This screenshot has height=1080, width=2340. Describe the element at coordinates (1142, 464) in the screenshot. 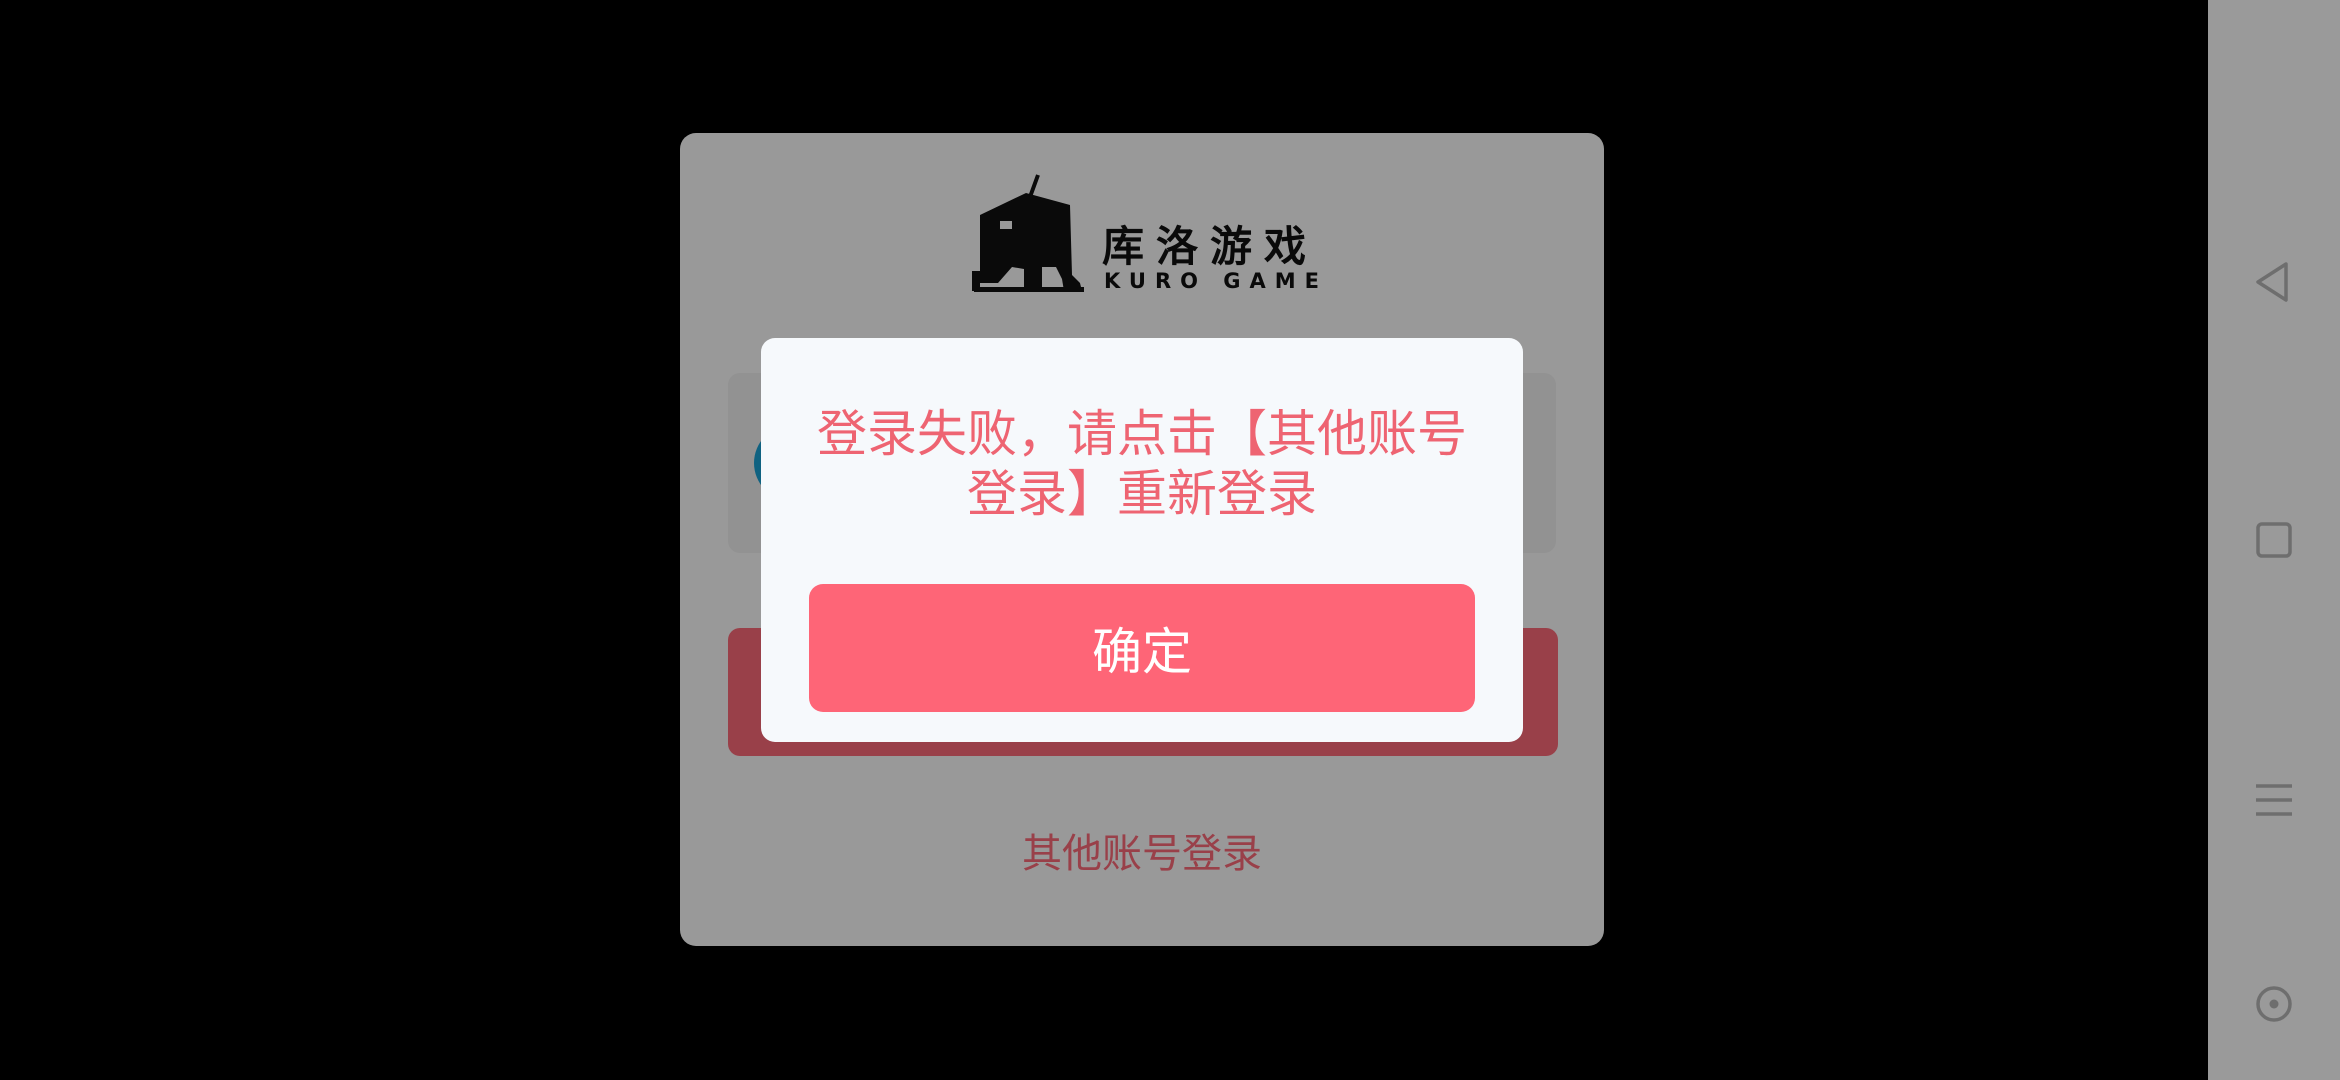

I see `dialog-message: 登录失败，请点击【其他账号登录】重新登录` at that location.